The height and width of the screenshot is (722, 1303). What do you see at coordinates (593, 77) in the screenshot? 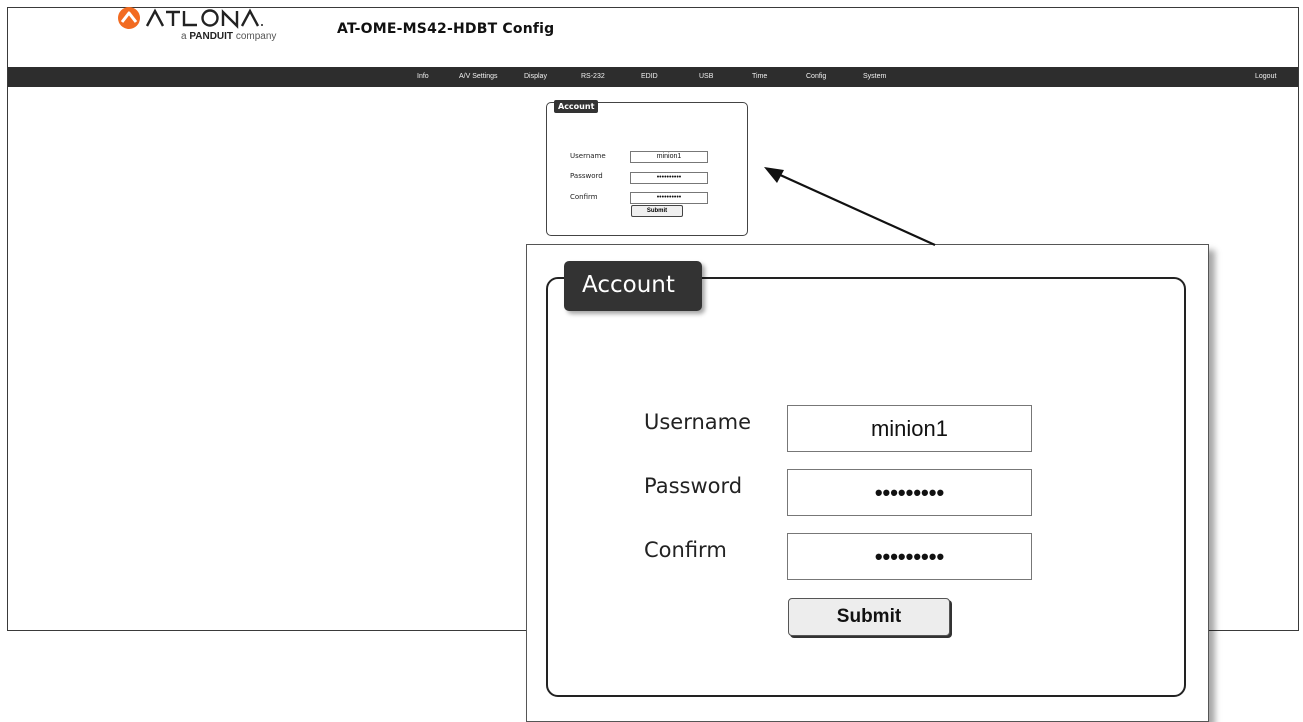
I see `nav-item-rs232: RS-232` at bounding box center [593, 77].